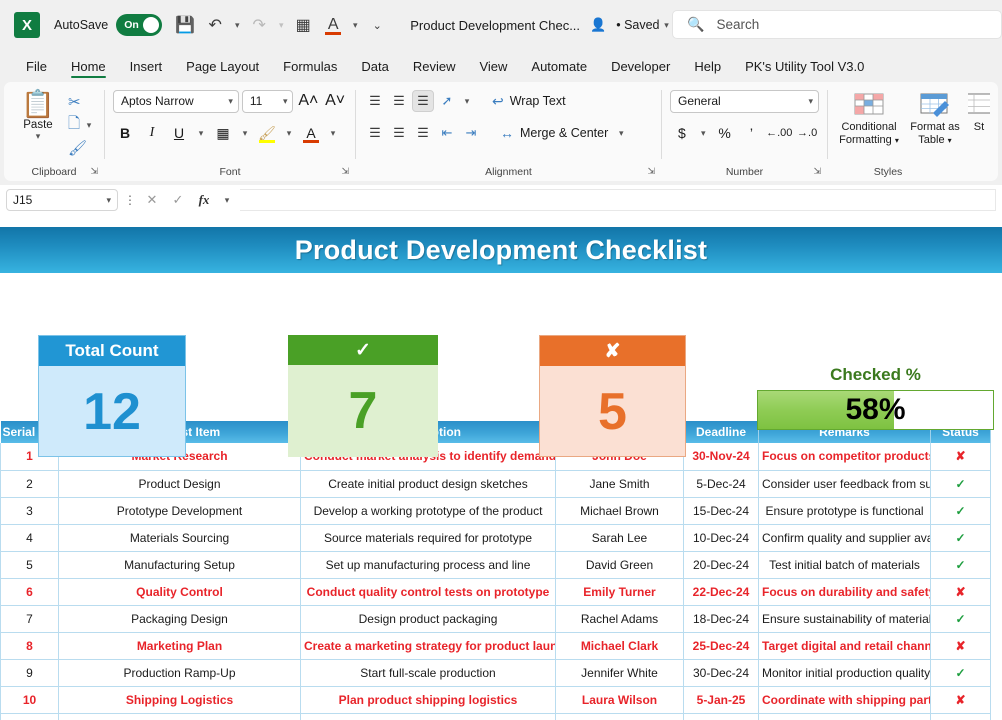  Describe the element at coordinates (399, 133) in the screenshot. I see `align-center-button: ☰` at that location.